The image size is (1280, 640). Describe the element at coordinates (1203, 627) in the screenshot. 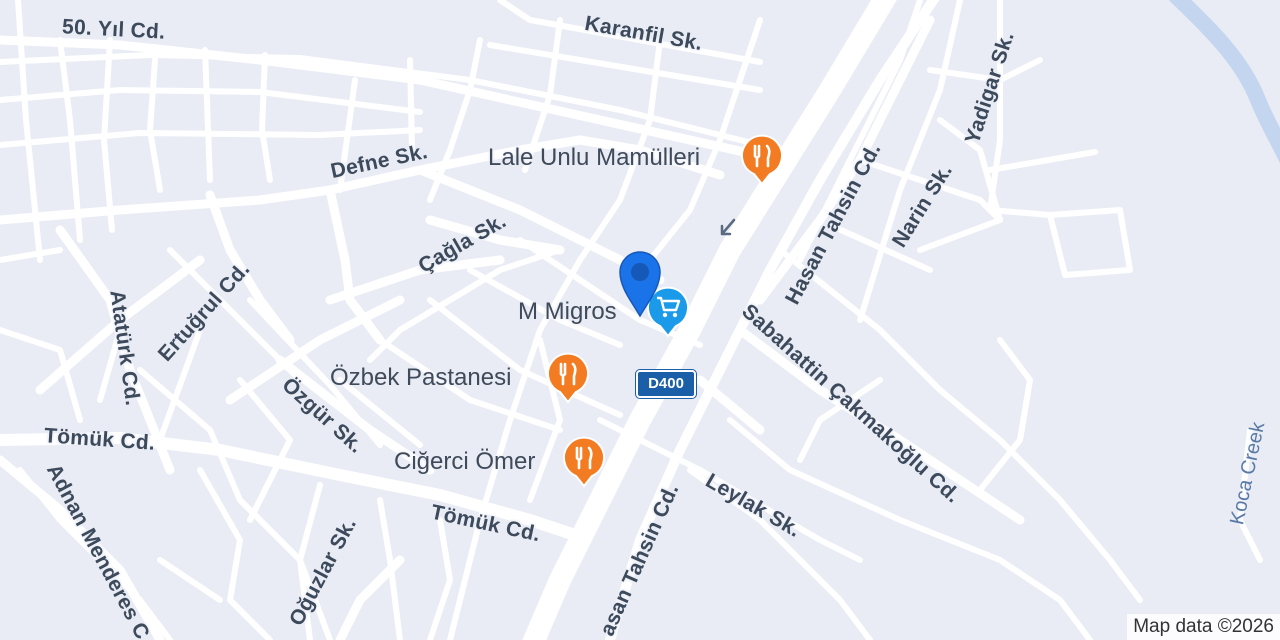

I see `map-attribution: Map data ©2026` at that location.